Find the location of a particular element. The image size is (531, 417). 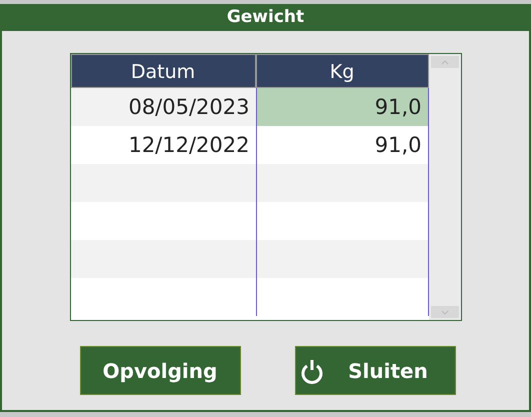

scroll-up-button is located at coordinates (444, 62).